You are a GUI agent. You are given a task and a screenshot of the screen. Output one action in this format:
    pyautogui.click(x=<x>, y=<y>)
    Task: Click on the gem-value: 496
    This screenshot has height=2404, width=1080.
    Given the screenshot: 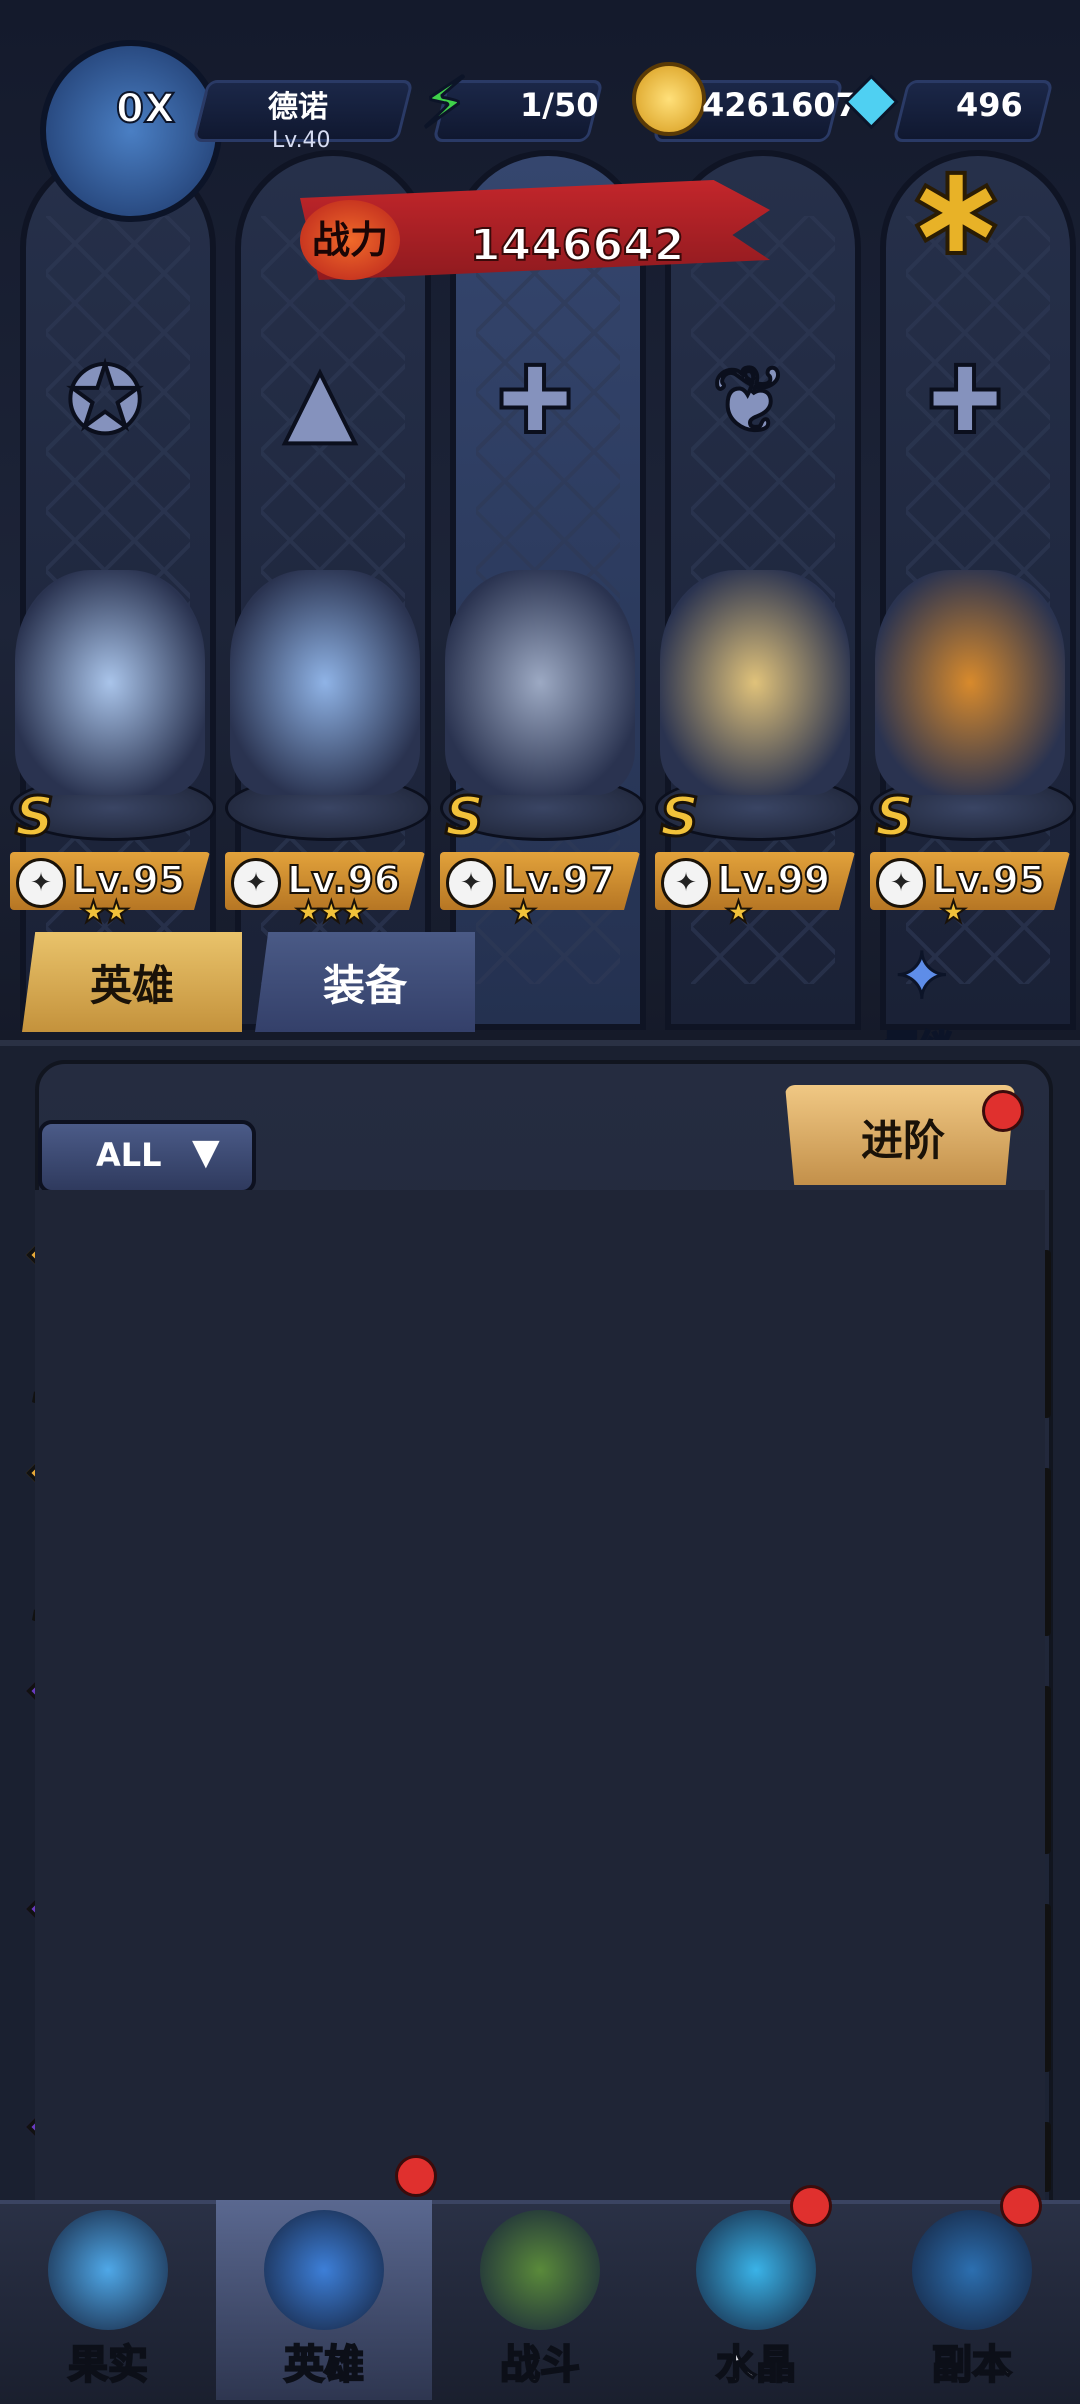 What is the action you would take?
    pyautogui.click(x=989, y=105)
    